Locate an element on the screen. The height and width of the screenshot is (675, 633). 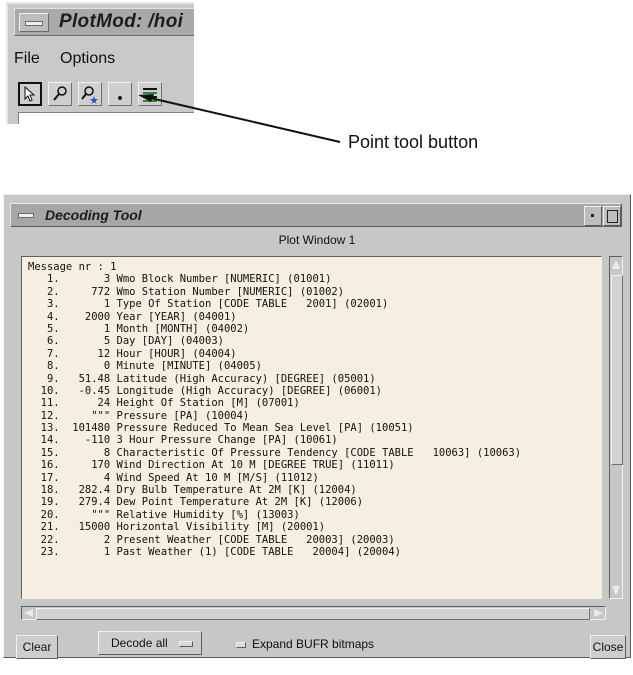
message-line: 11. 24 Height Of Station [M] (07001) is located at coordinates (164, 403).